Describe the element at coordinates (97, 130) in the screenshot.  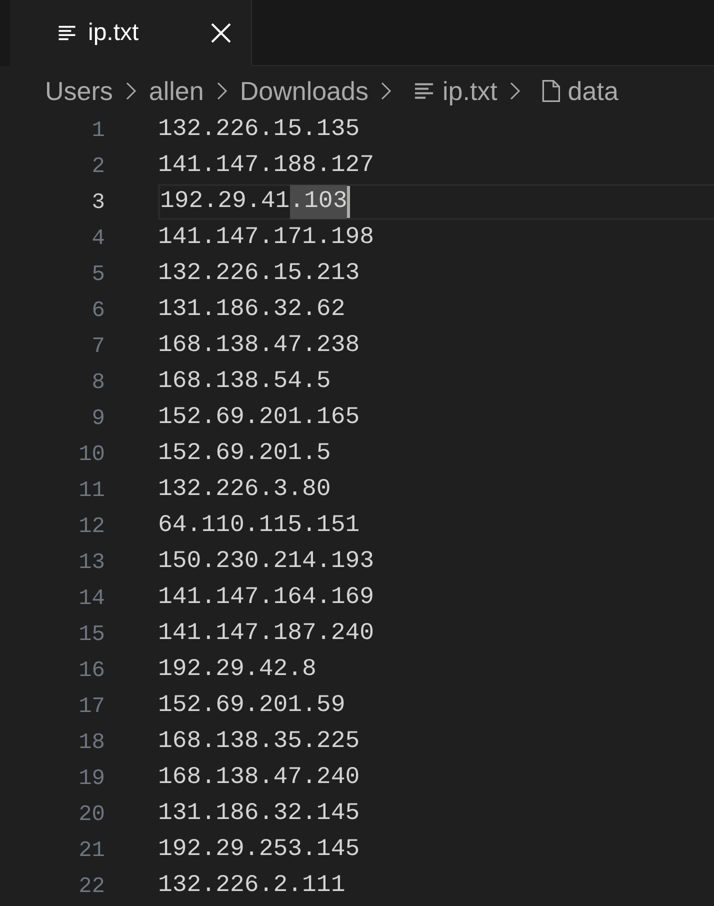
I see `line-number: 1` at that location.